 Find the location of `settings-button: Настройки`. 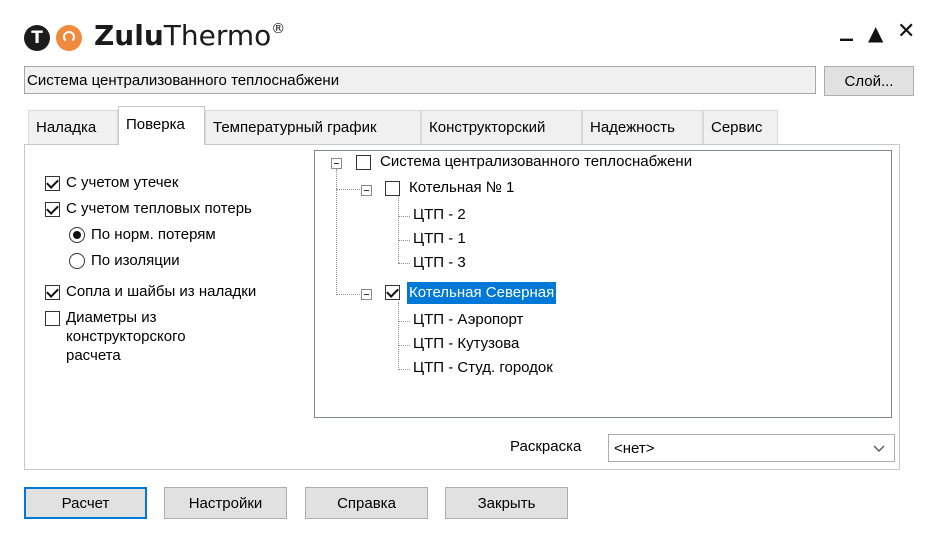

settings-button: Настройки is located at coordinates (225, 503).